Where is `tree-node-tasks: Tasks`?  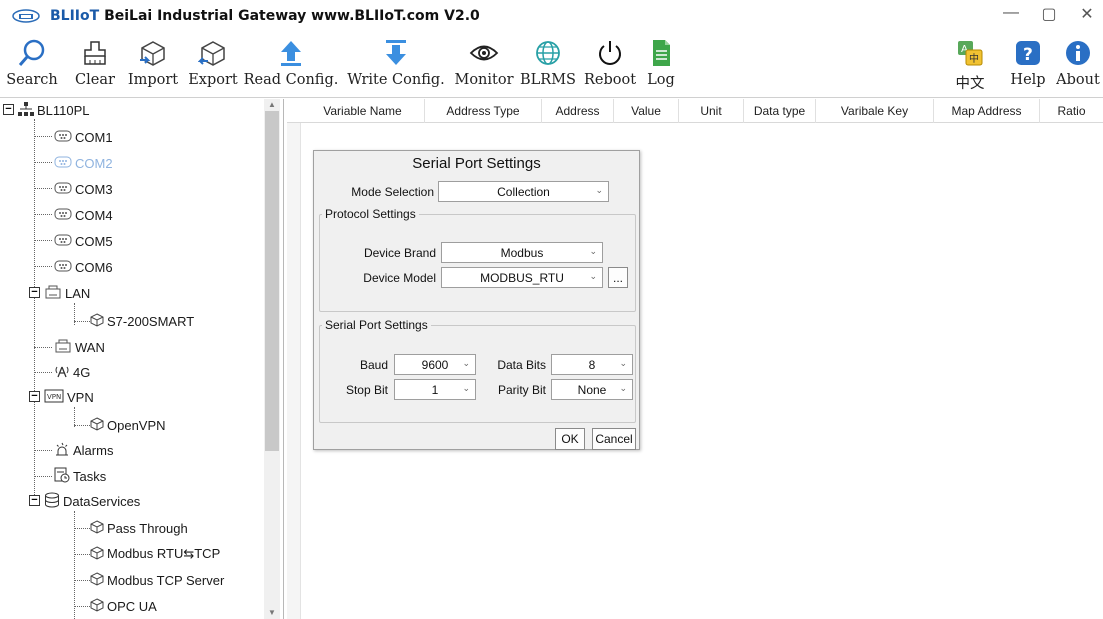 tree-node-tasks: Tasks is located at coordinates (80, 476).